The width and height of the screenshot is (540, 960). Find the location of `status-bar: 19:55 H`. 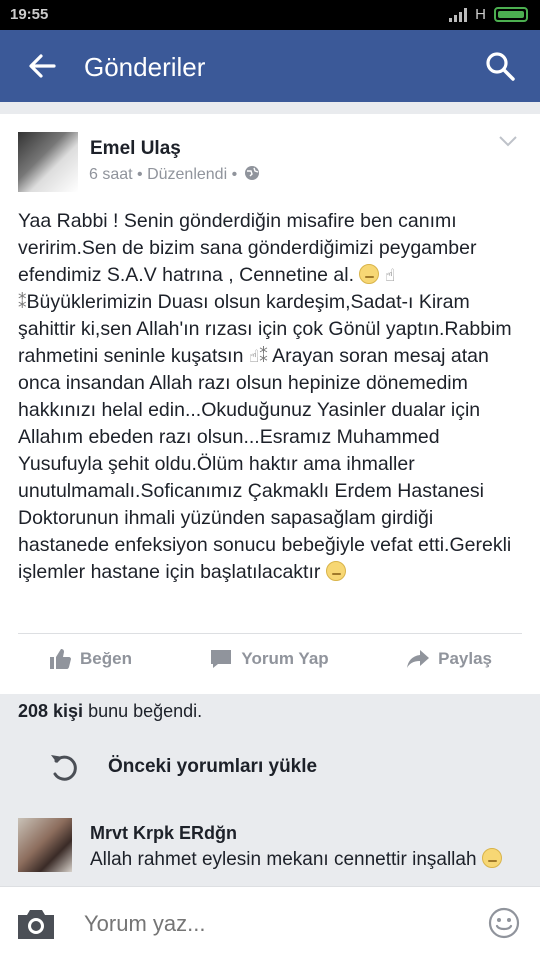

status-bar: 19:55 H is located at coordinates (270, 15).